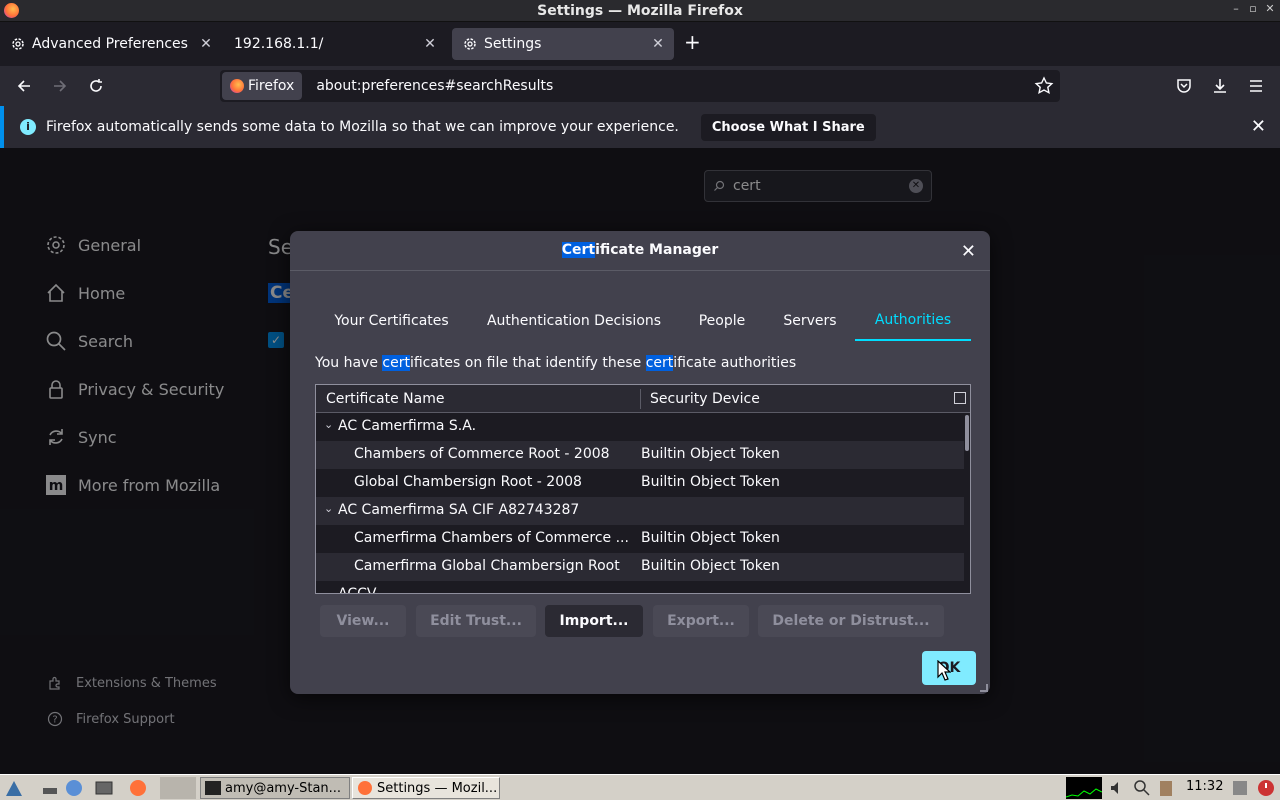  I want to click on tab-label: Advanced Preferences, so click(110, 44).